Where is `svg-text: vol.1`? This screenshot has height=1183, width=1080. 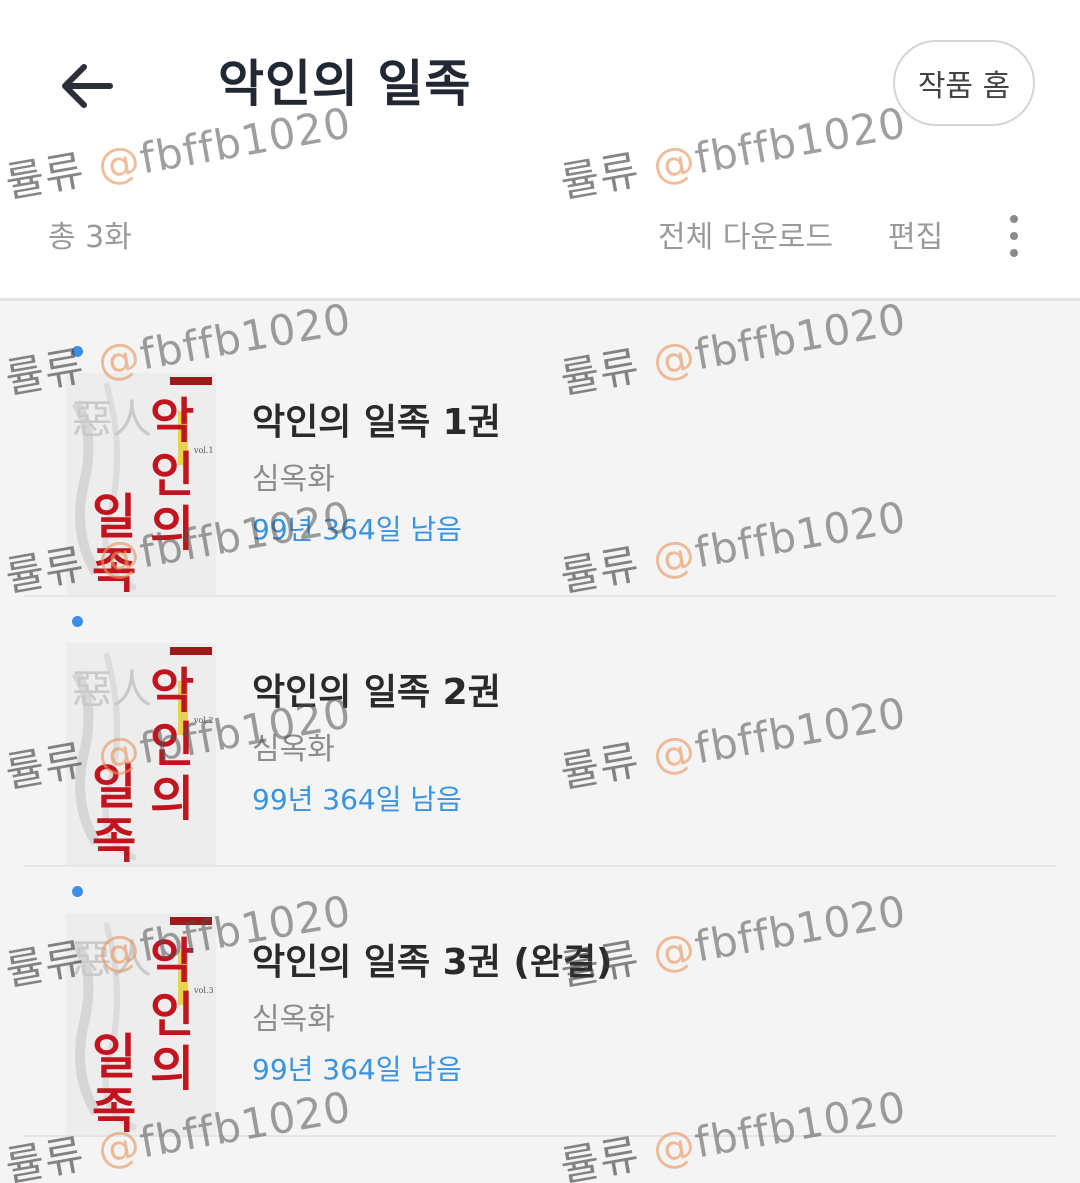
svg-text: vol.1 is located at coordinates (203, 450).